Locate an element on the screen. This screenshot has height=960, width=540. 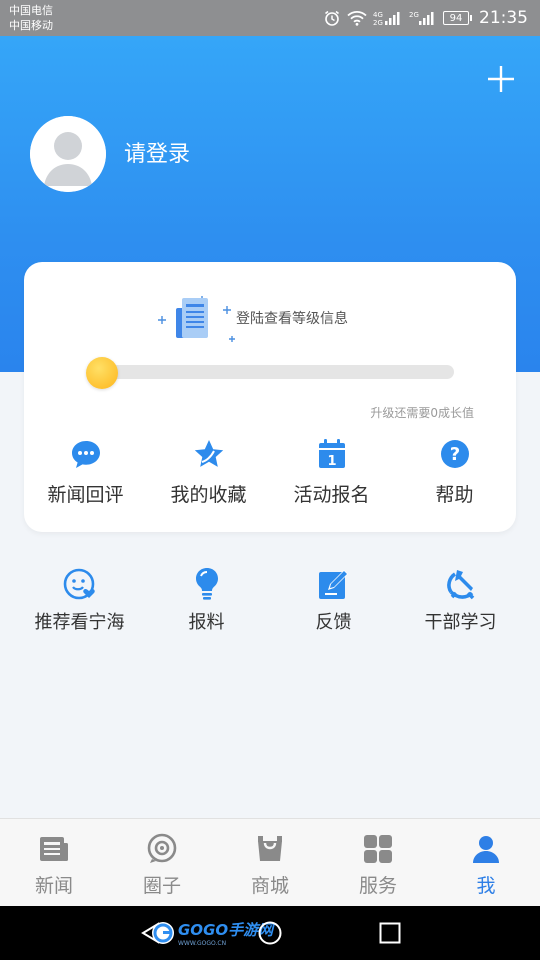
add-button is located at coordinates (501, 79).